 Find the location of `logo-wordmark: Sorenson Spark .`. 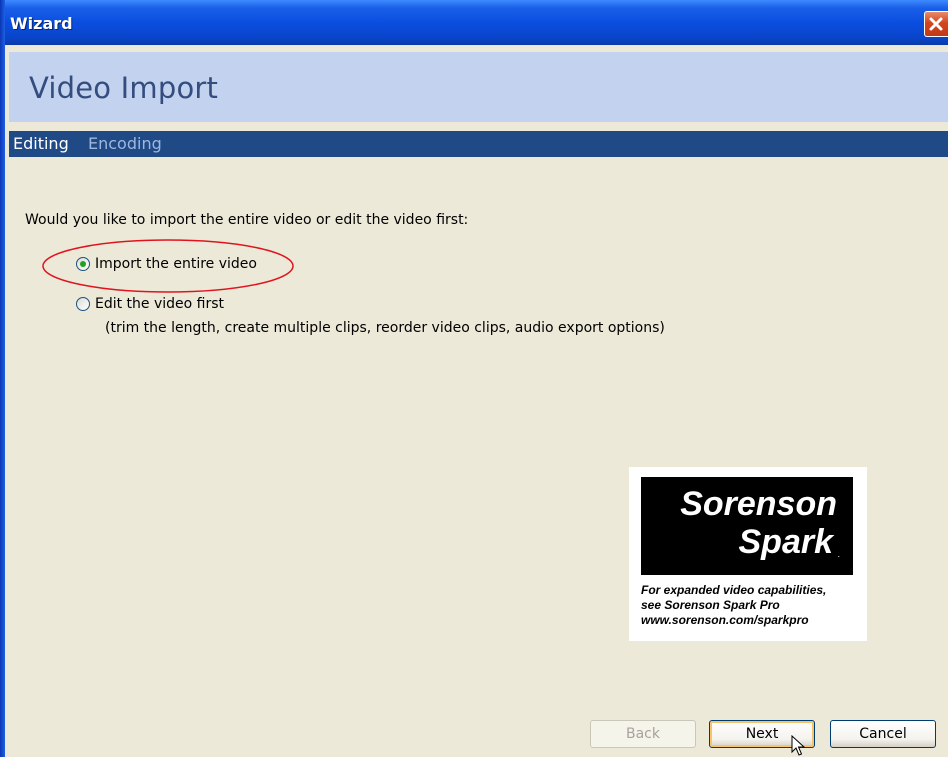

logo-wordmark: Sorenson Spark . is located at coordinates (747, 526).